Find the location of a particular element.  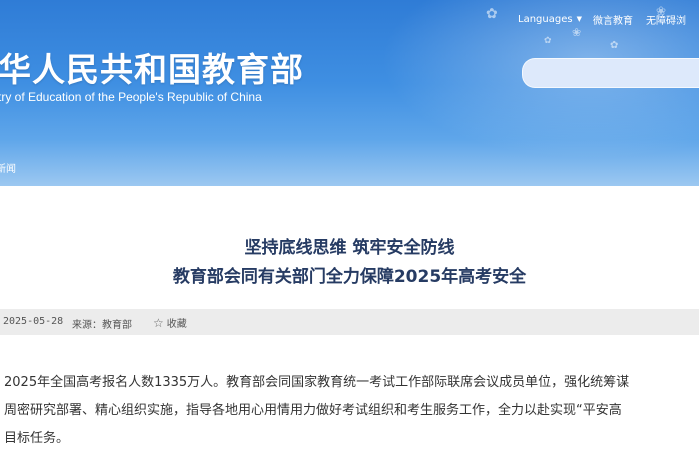

article-title-line1: 坚持底线思维 筑牢安全防线 is located at coordinates (349, 248).